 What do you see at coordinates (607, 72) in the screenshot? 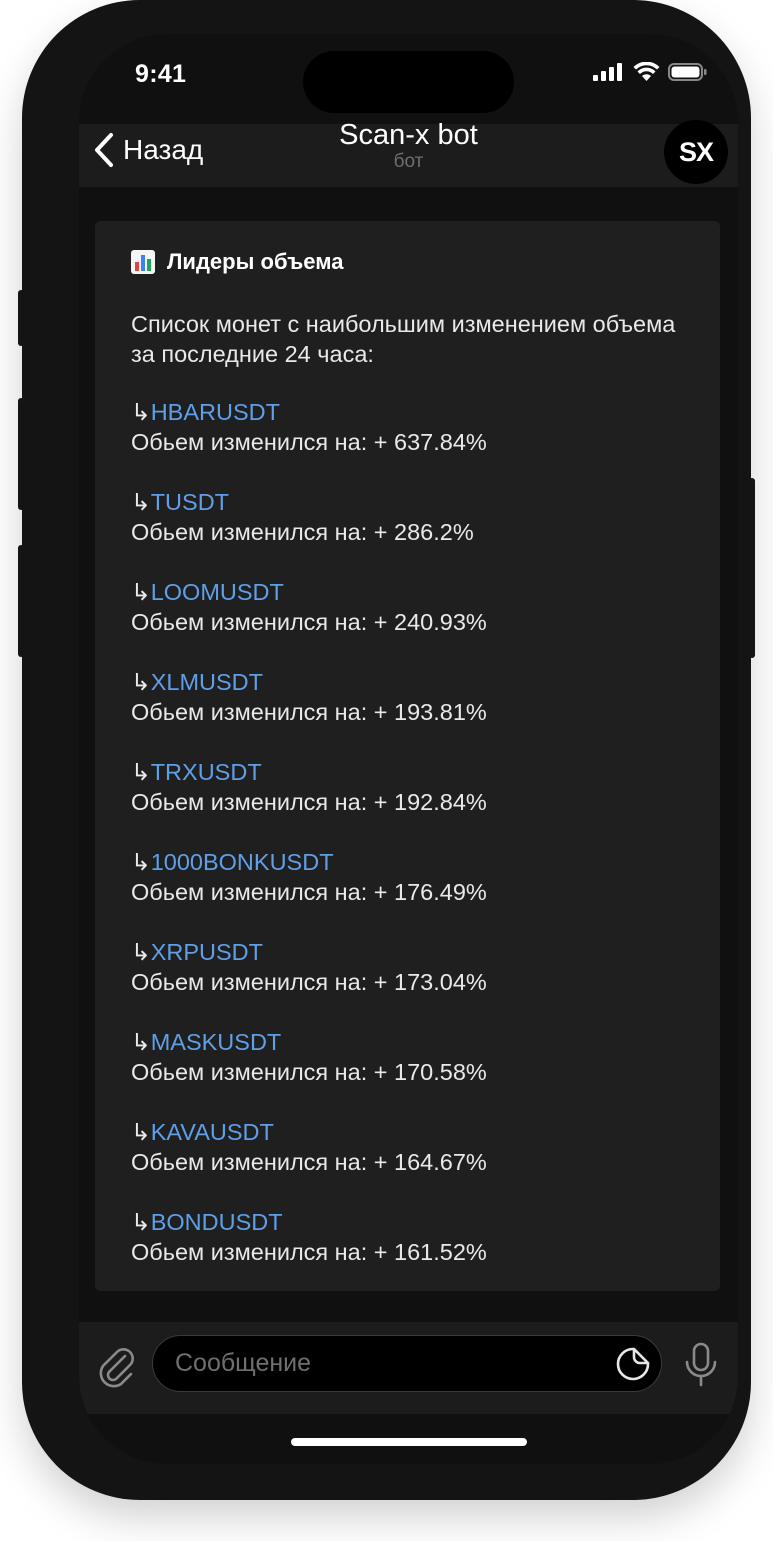
I see `signal-icon` at bounding box center [607, 72].